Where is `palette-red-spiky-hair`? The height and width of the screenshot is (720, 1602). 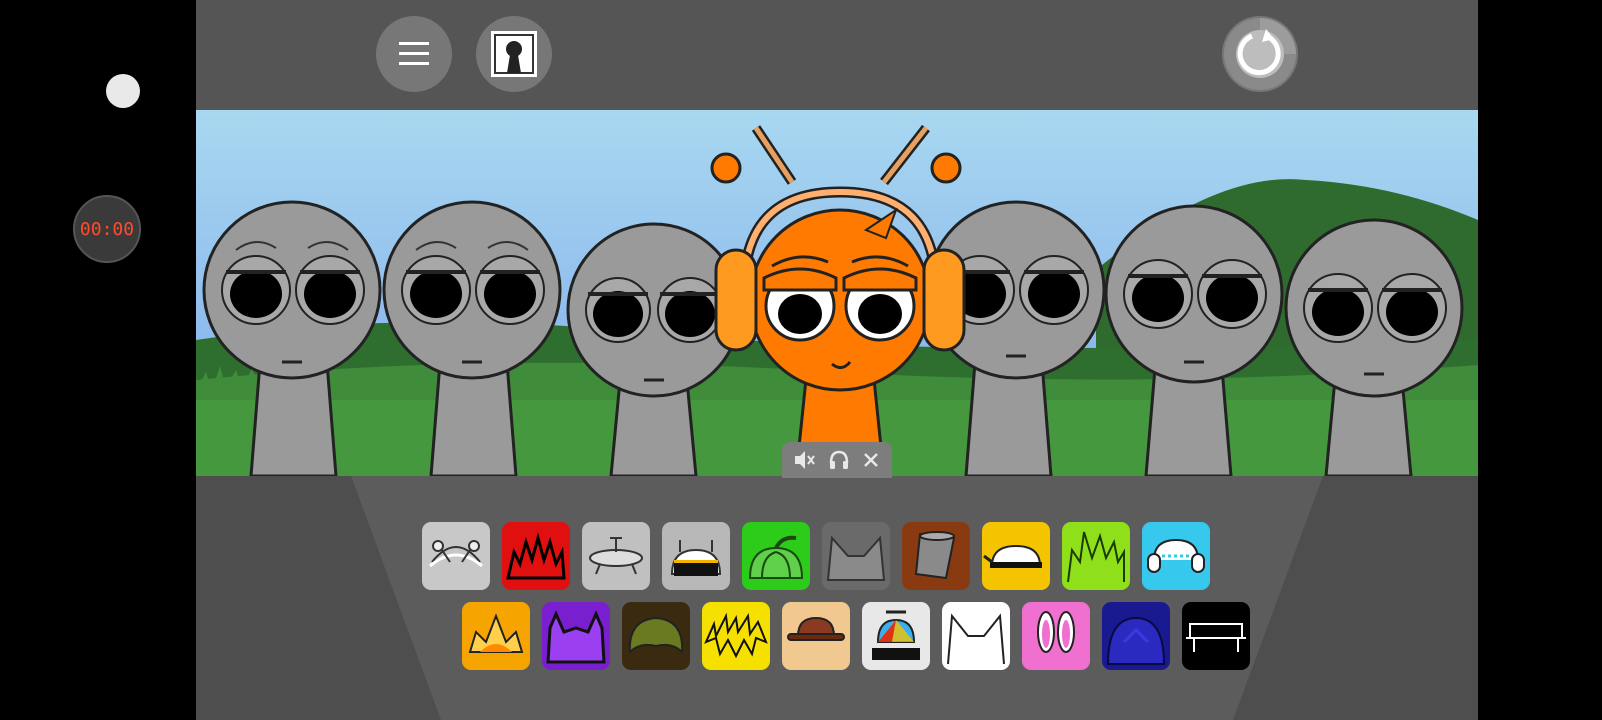
palette-red-spiky-hair is located at coordinates (536, 556).